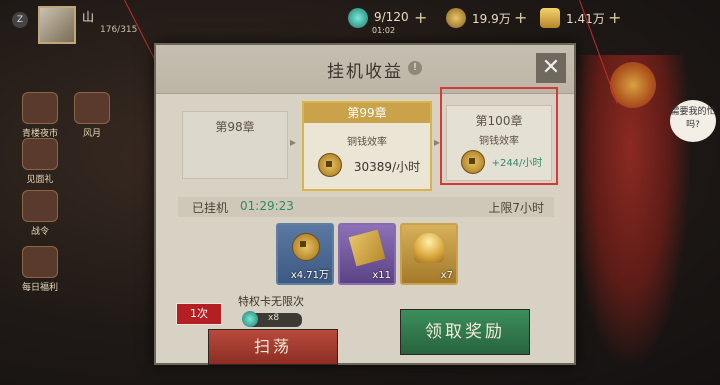 This screenshot has width=720, height=385. I want to click on energy-gem-icon, so click(358, 18).